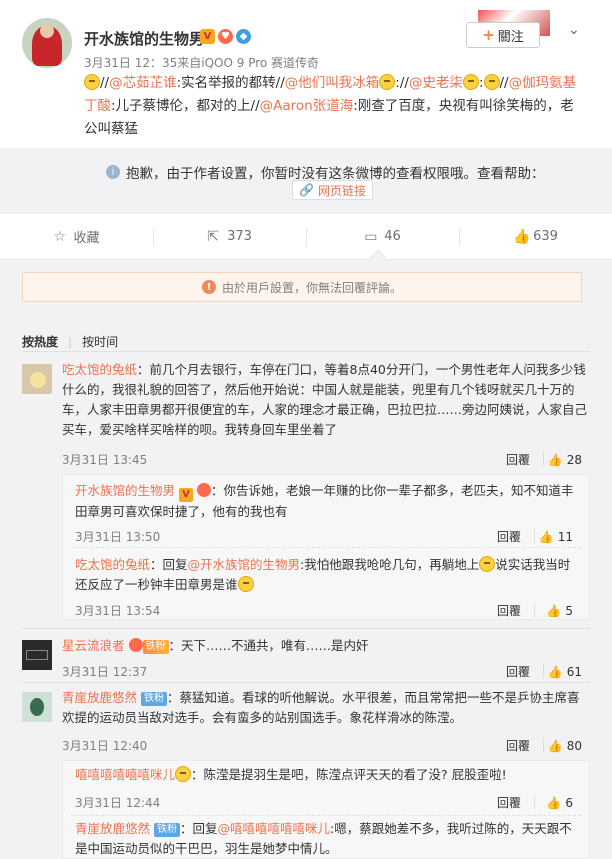 The height and width of the screenshot is (859, 612). What do you see at coordinates (545, 236) in the screenshot?
I see `like-count: 639` at bounding box center [545, 236].